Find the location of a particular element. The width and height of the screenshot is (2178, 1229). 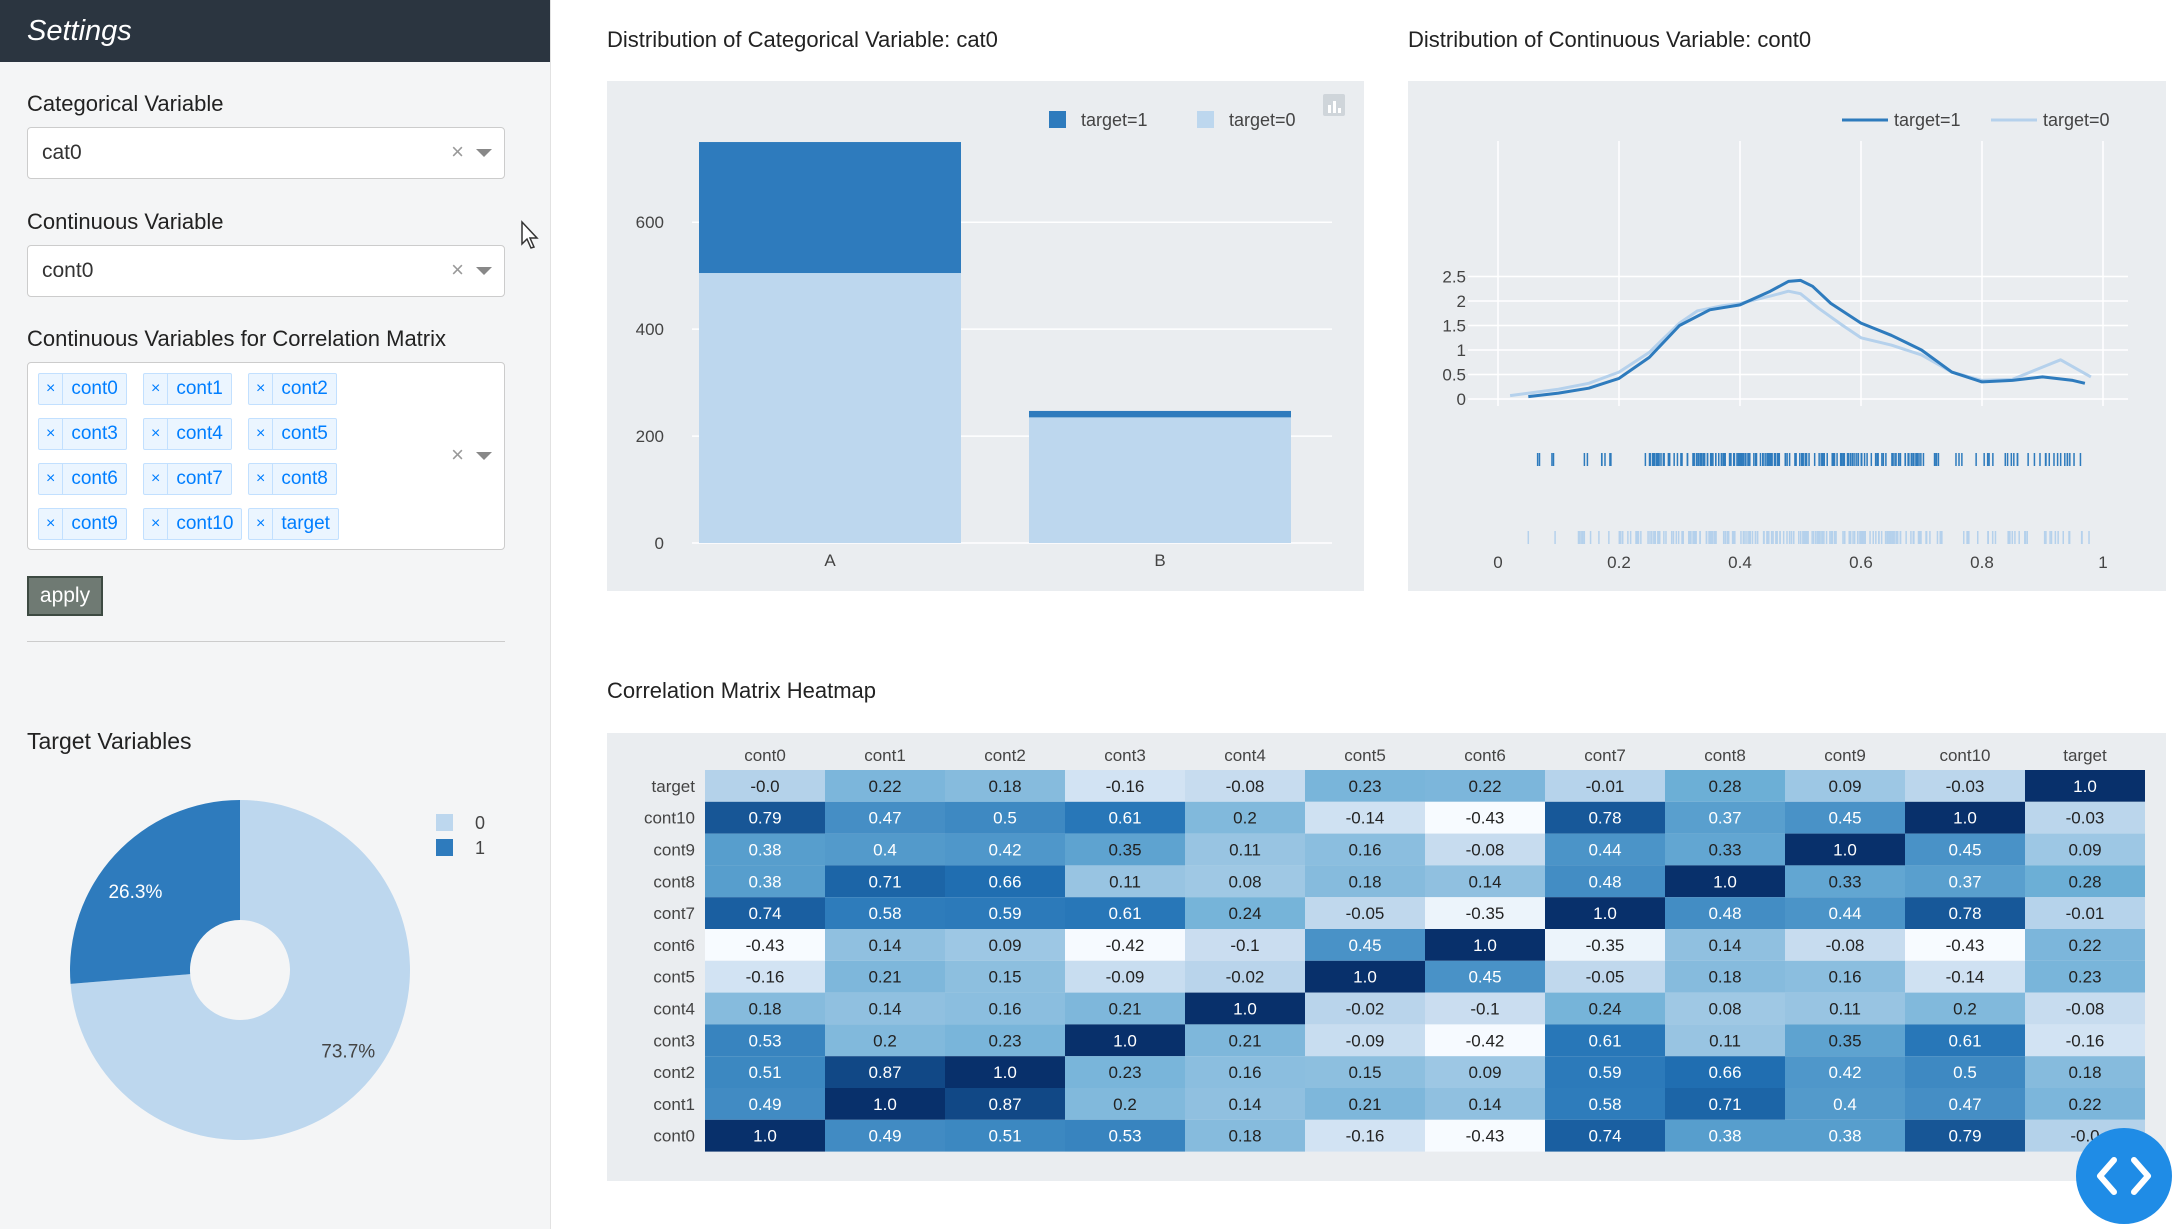

heatmap-cell-value: 0.28 is located at coordinates (1724, 786).